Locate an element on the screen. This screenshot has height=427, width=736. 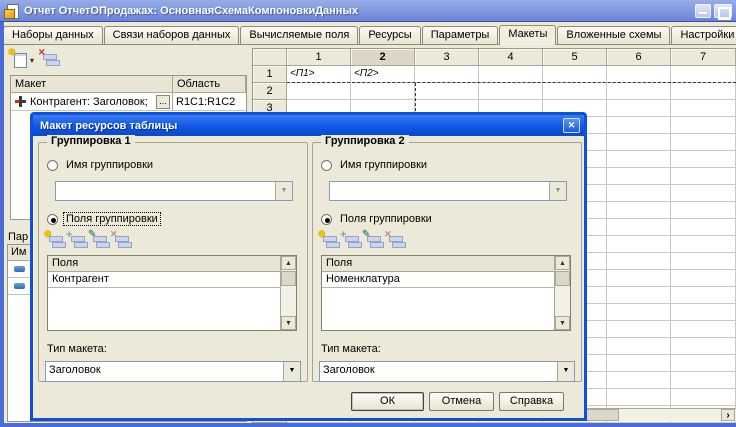
grid-column-header-5: 5 is located at coordinates (575, 57).